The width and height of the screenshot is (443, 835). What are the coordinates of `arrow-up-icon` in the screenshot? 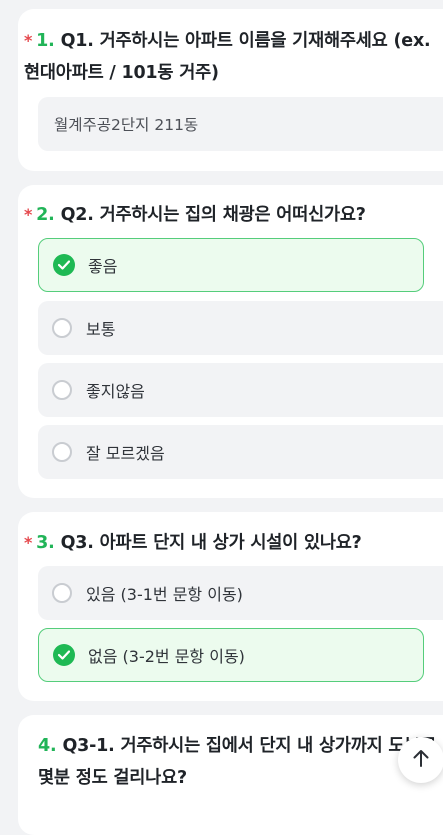 It's located at (421, 760).